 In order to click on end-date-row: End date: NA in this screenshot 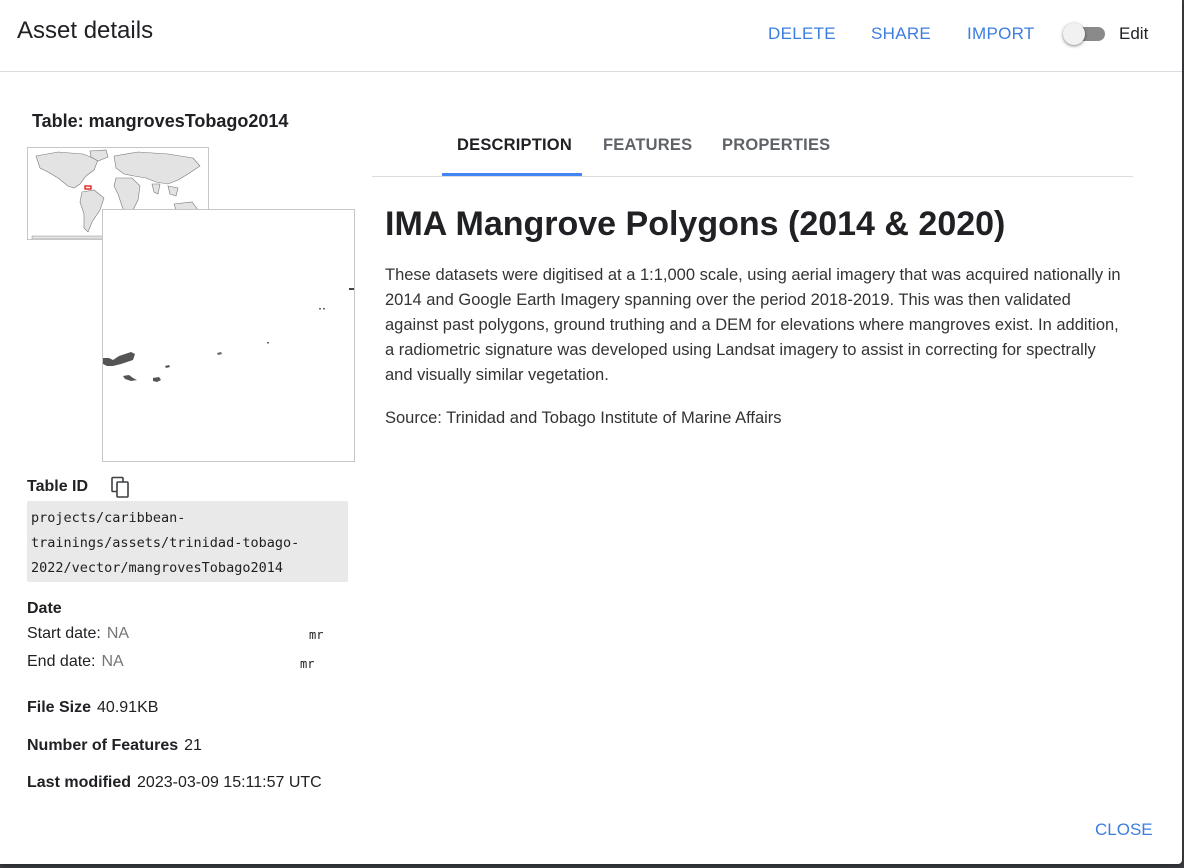, I will do `click(75, 662)`.